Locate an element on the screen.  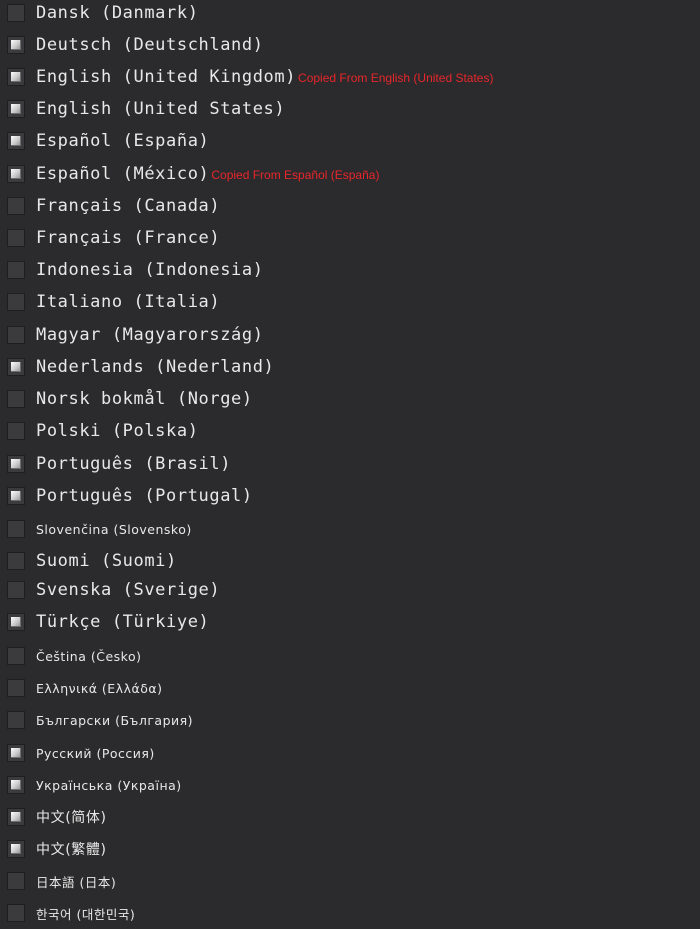
language-name: Türkçe (Türkiye) is located at coordinates (123, 622).